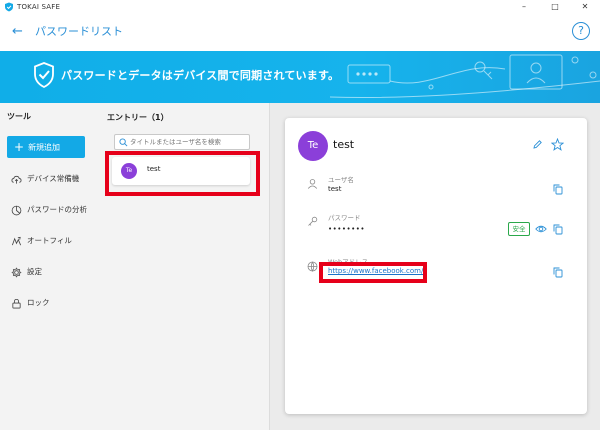  I want to click on lock-icon, so click(16, 303).